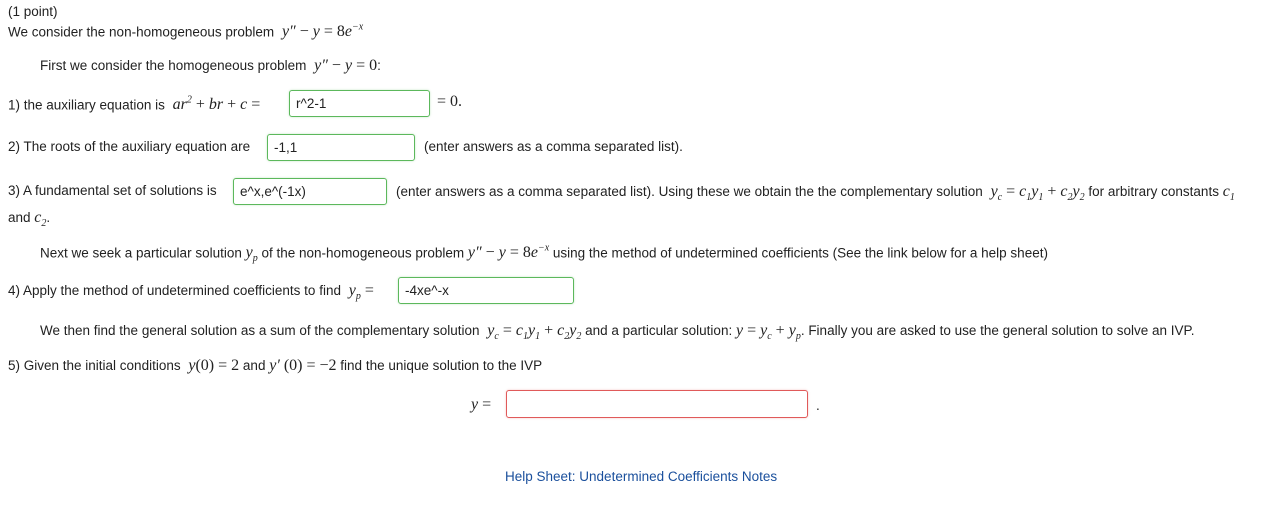 The image size is (1287, 523). What do you see at coordinates (1035, 193) in the screenshot?
I see `complementary-math: yc = c1y1 + c2y2` at bounding box center [1035, 193].